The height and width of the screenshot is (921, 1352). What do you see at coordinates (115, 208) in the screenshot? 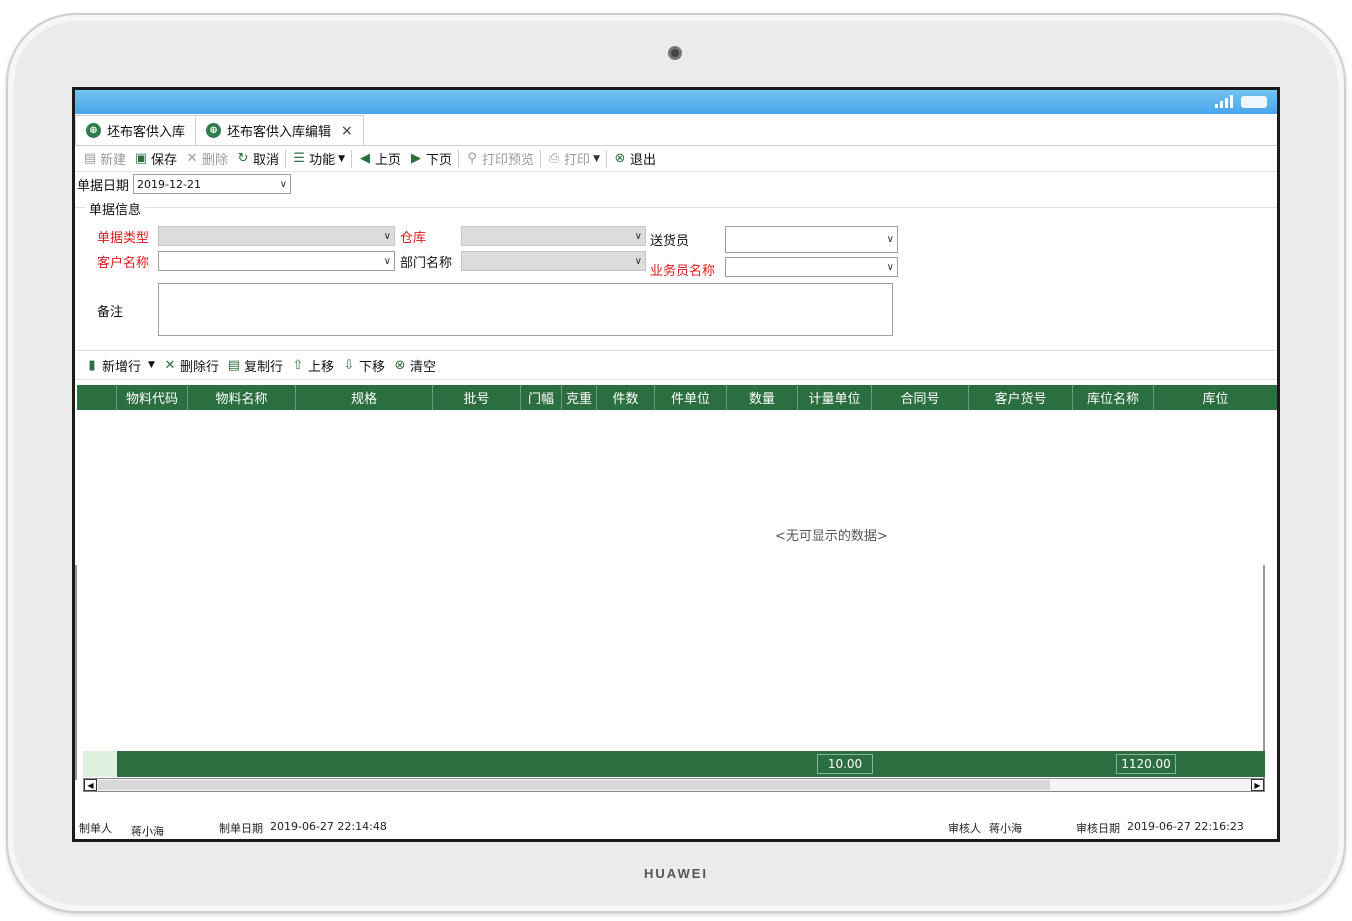
I see `group-title: 单据信息` at bounding box center [115, 208].